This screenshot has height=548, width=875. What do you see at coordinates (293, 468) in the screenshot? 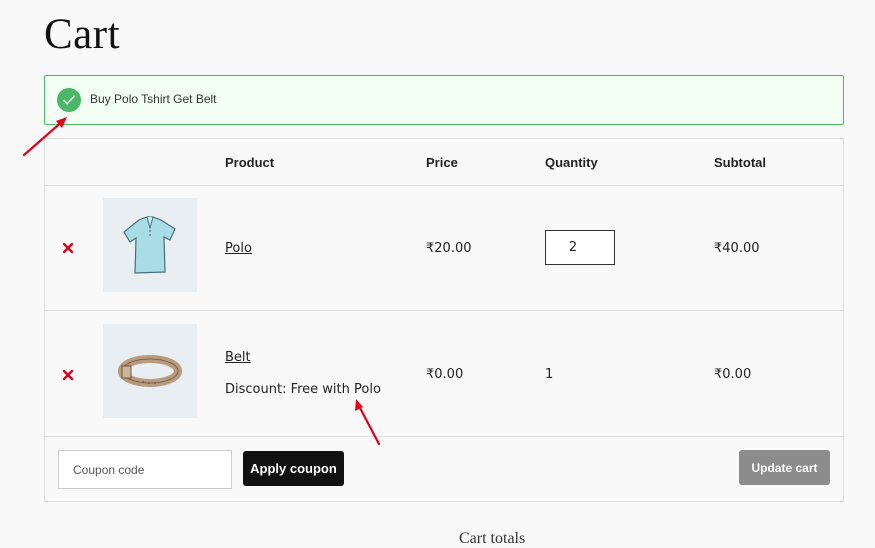
I see `apply-coupon-button: Apply coupon` at bounding box center [293, 468].